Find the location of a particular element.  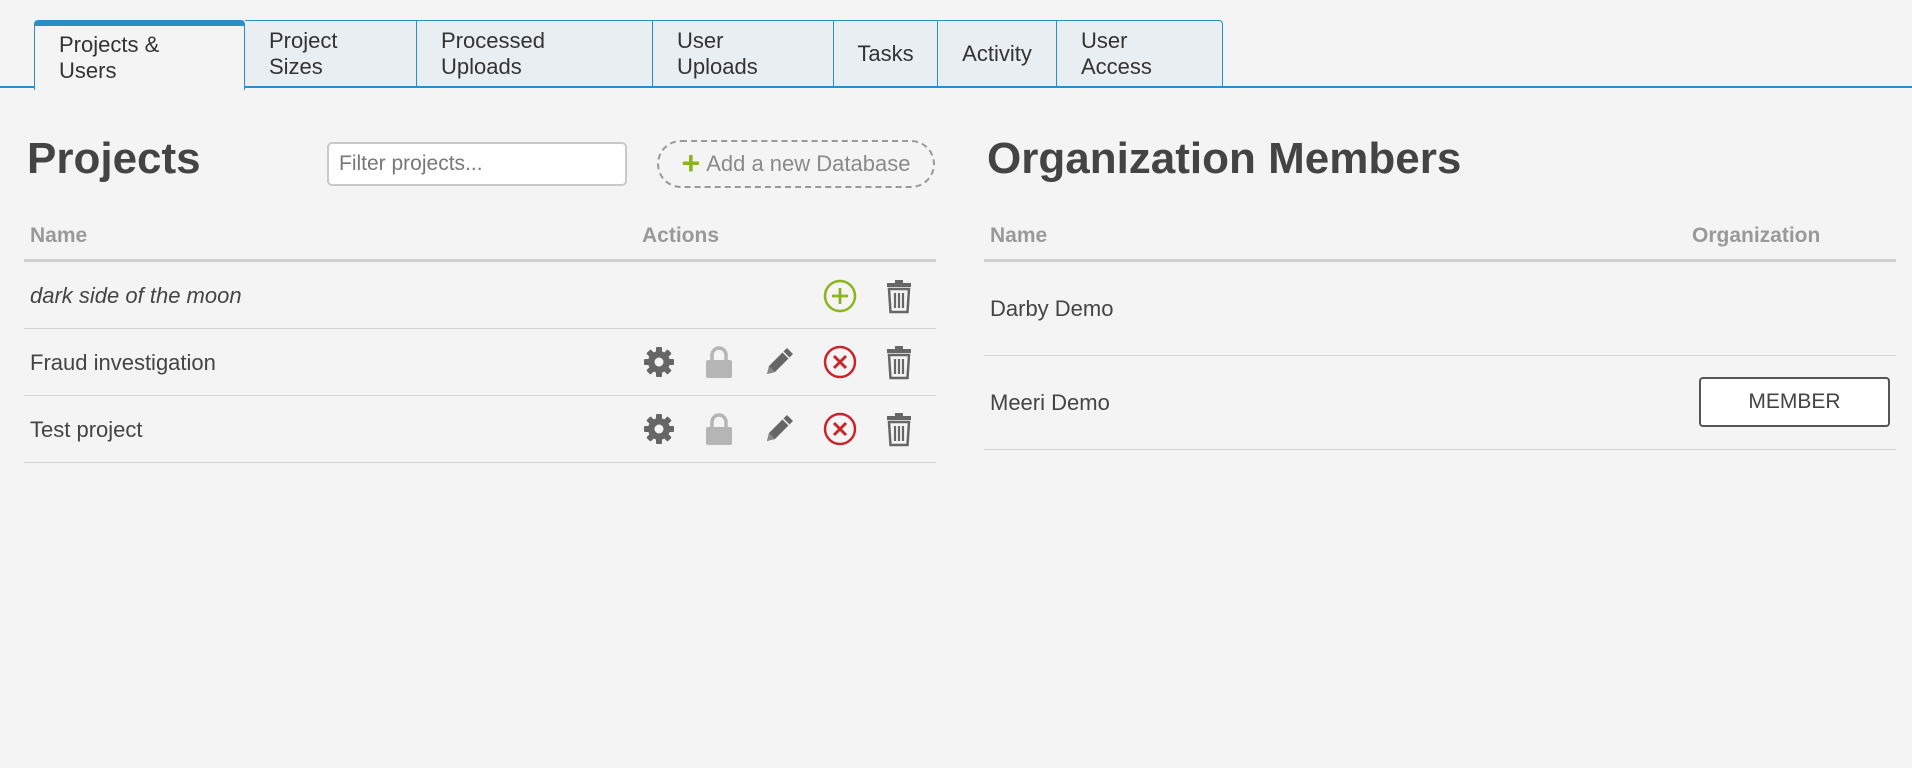

project-name: Test project is located at coordinates (86, 429).